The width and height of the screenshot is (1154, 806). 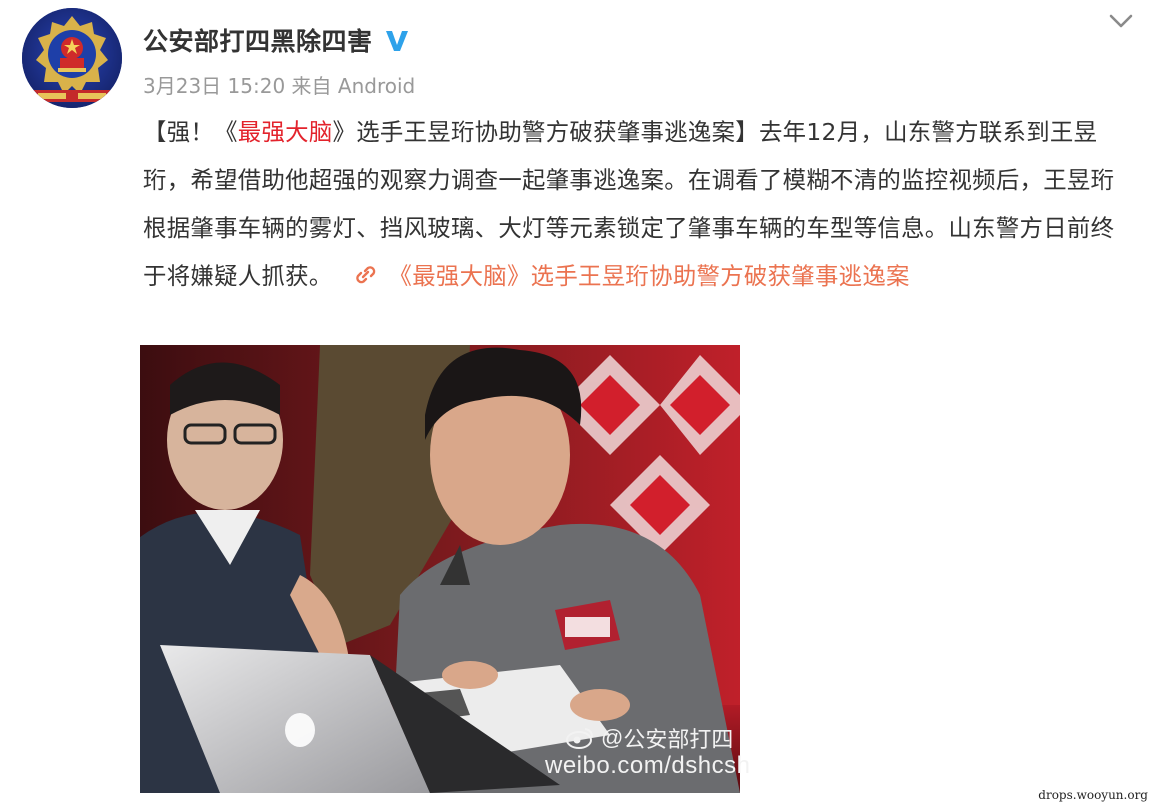 What do you see at coordinates (258, 40) in the screenshot?
I see `author-name: 公安部打四黑除四害` at bounding box center [258, 40].